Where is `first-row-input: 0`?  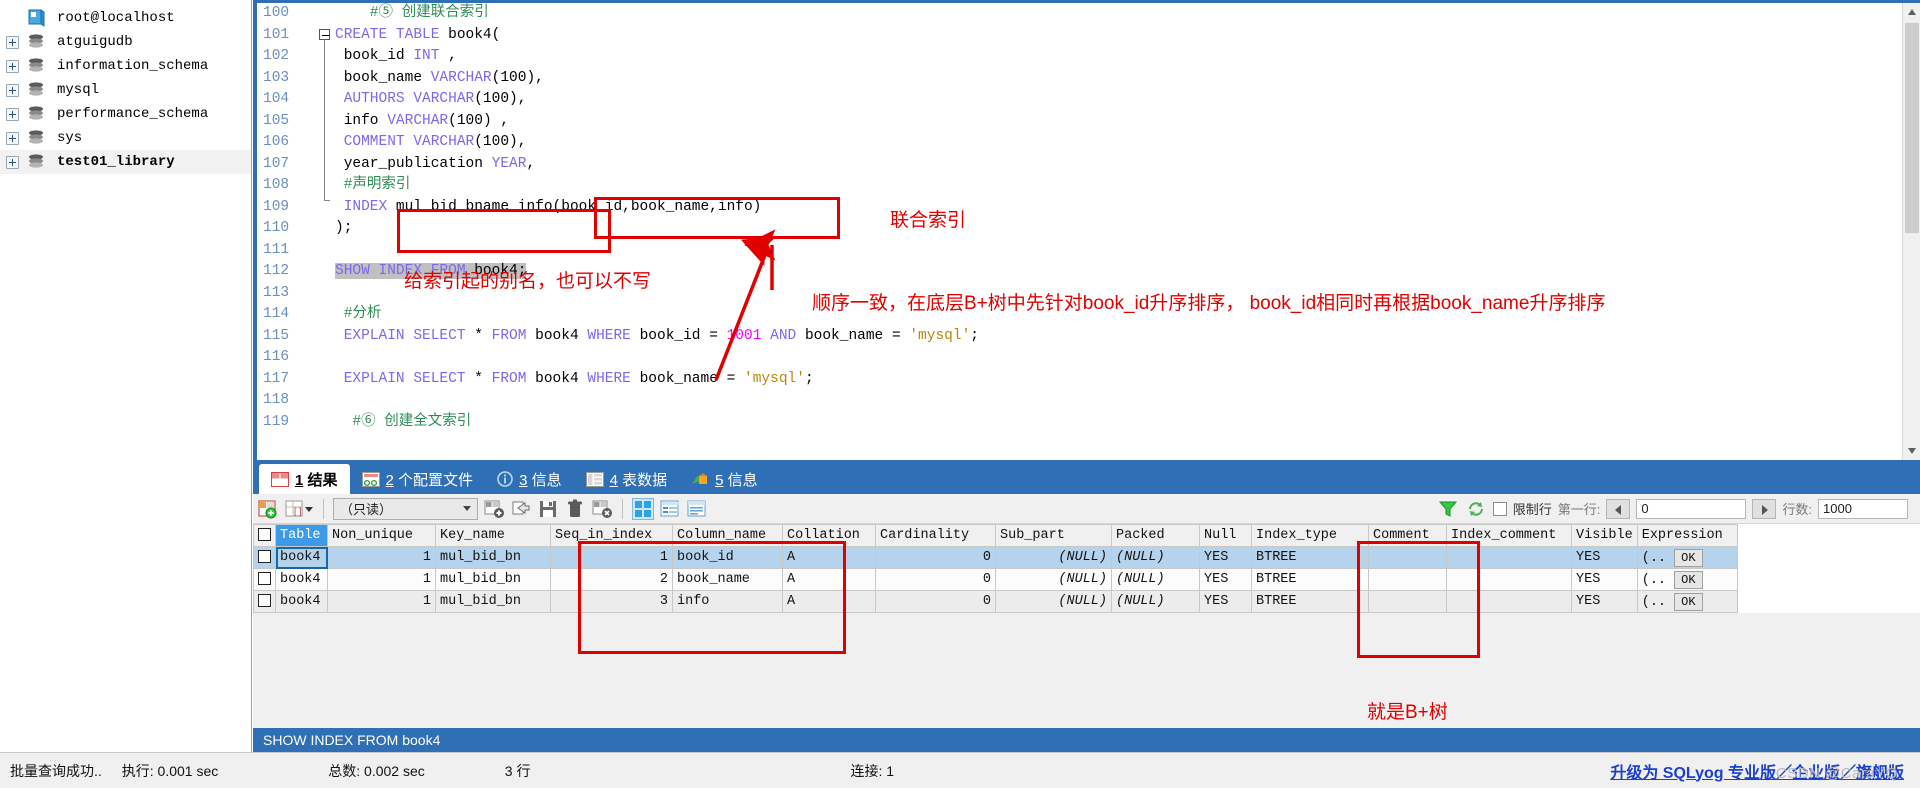 first-row-input: 0 is located at coordinates (1691, 508).